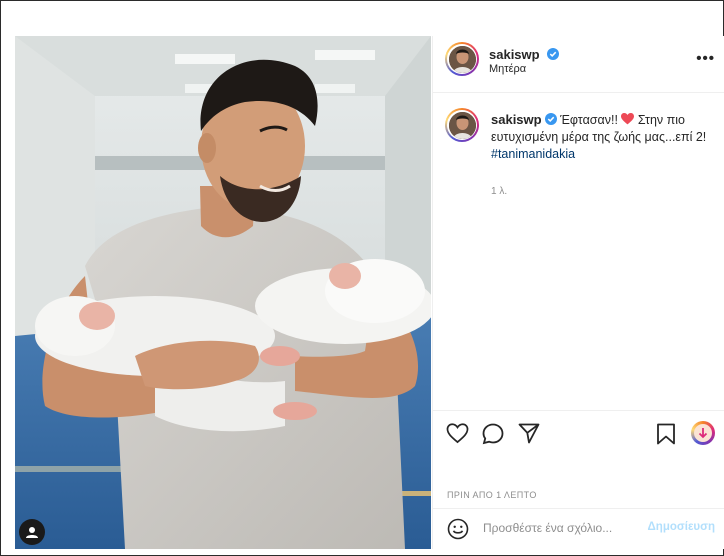  I want to click on author-username: sakiswp, so click(514, 54).